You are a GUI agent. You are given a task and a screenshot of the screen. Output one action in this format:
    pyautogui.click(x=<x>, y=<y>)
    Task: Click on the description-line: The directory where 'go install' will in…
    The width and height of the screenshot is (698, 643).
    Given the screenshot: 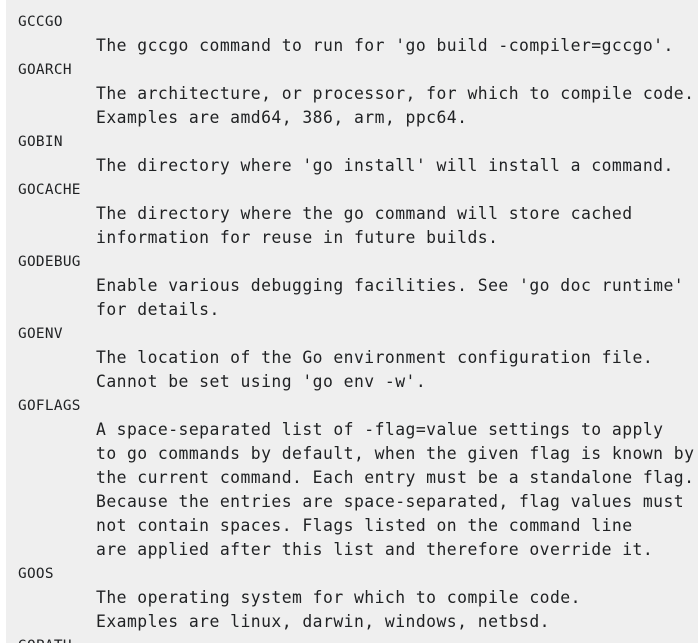 What is the action you would take?
    pyautogui.click(x=385, y=165)
    